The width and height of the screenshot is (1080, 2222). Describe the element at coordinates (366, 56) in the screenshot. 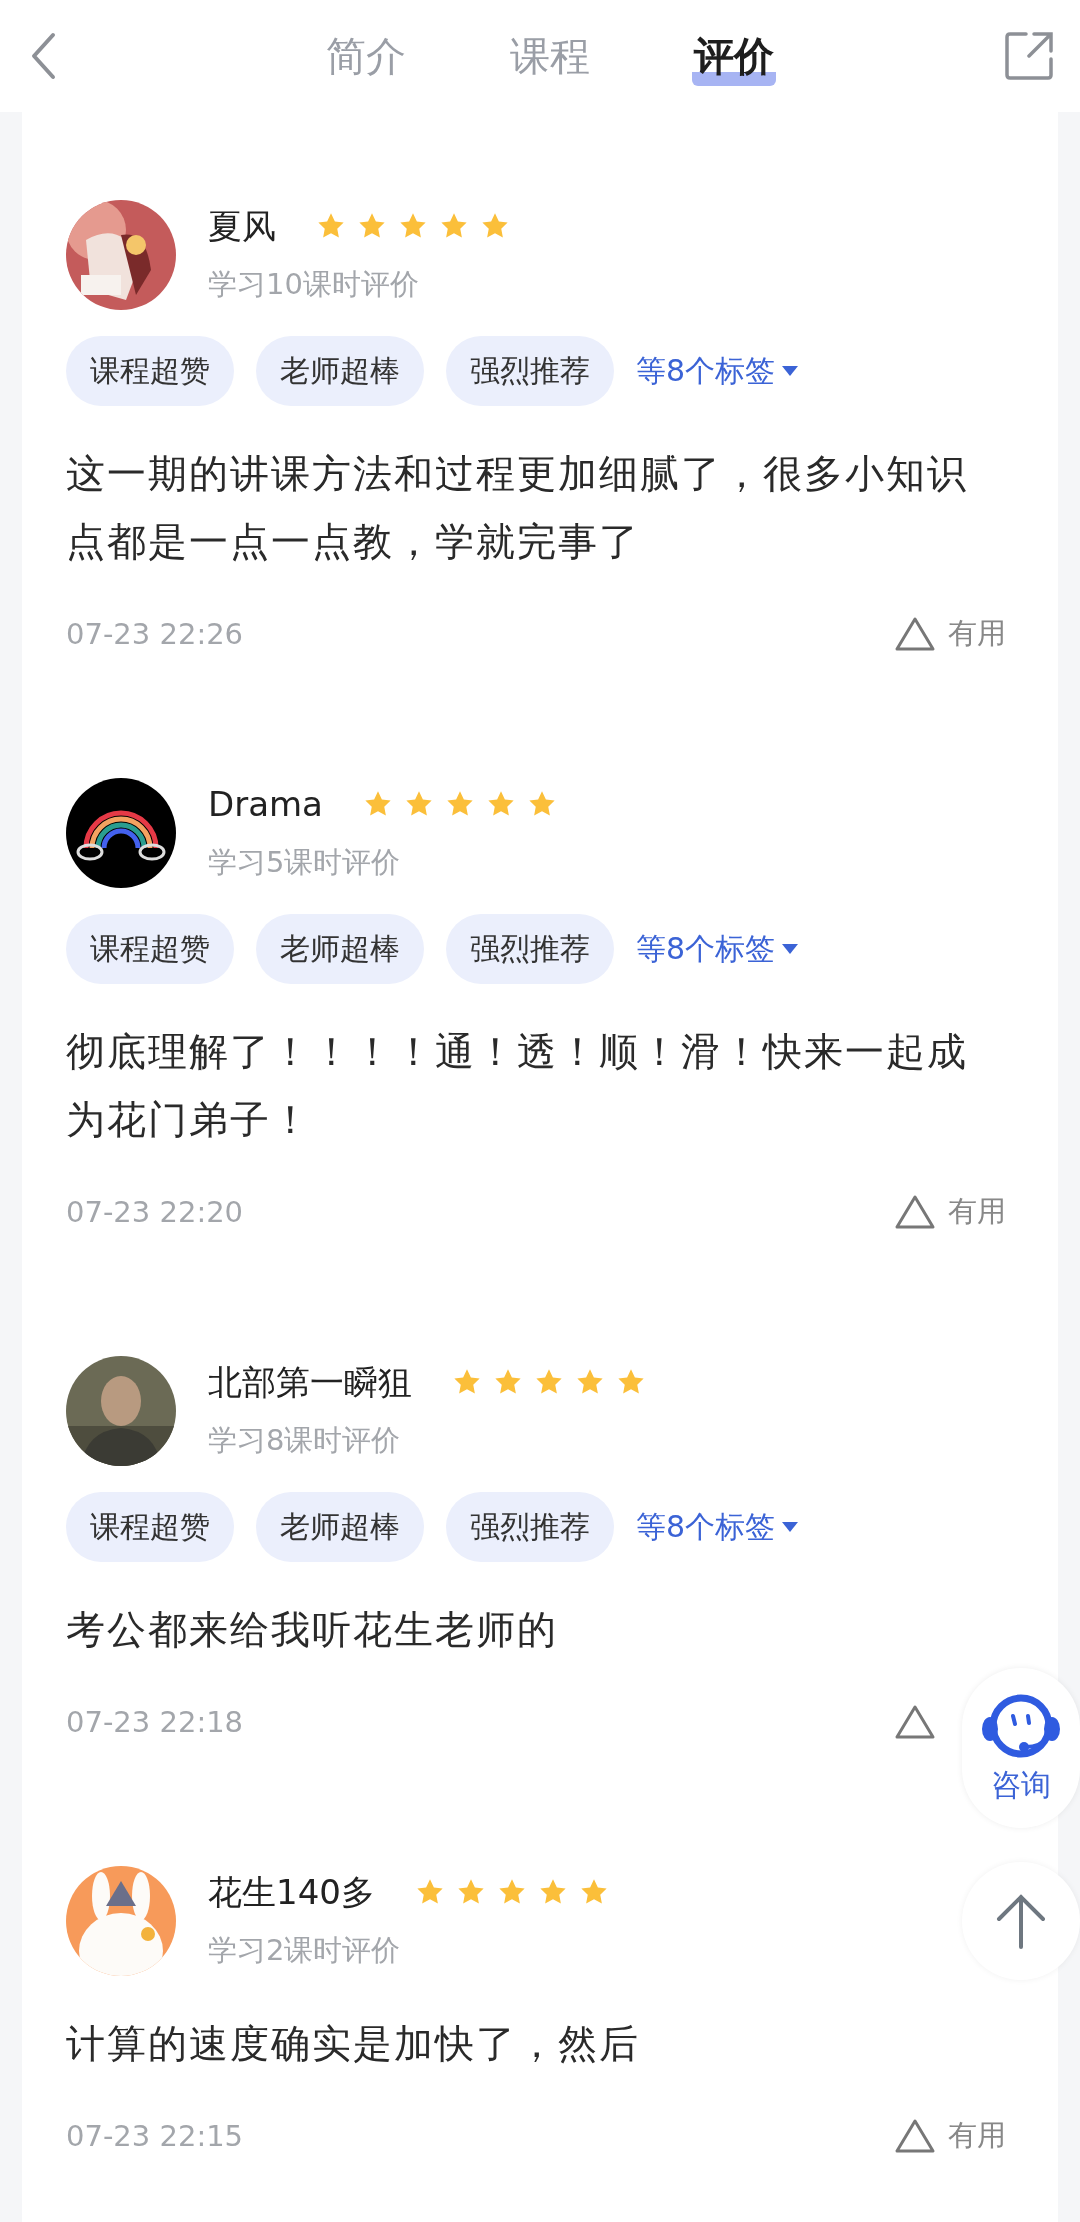

I see `tab: 简介` at that location.